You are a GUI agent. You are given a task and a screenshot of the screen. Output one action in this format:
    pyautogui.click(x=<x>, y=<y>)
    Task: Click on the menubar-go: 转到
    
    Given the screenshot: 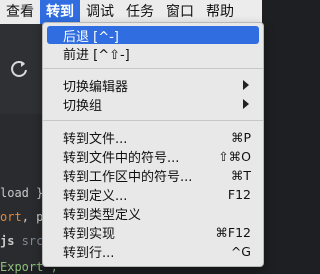 What is the action you would take?
    pyautogui.click(x=60, y=12)
    